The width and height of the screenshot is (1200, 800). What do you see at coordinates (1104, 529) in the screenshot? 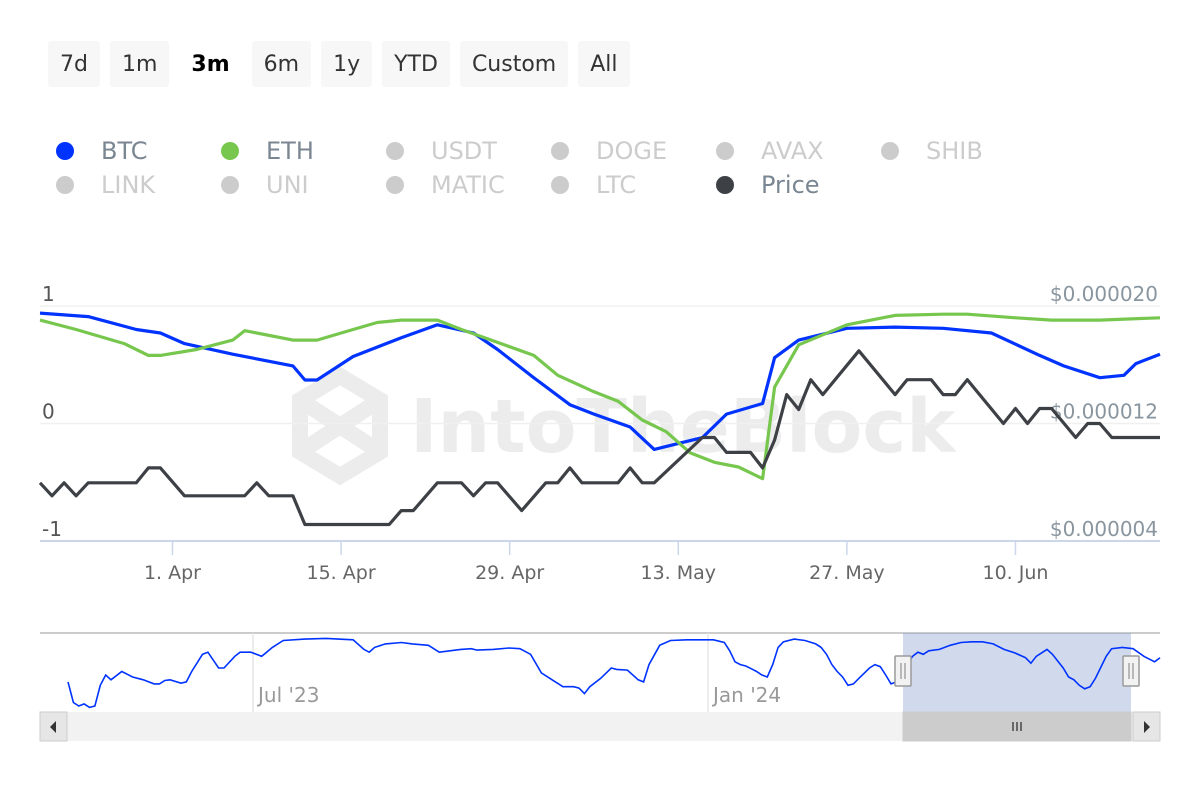
I see `y-right-tick-label: $0.000004` at bounding box center [1104, 529].